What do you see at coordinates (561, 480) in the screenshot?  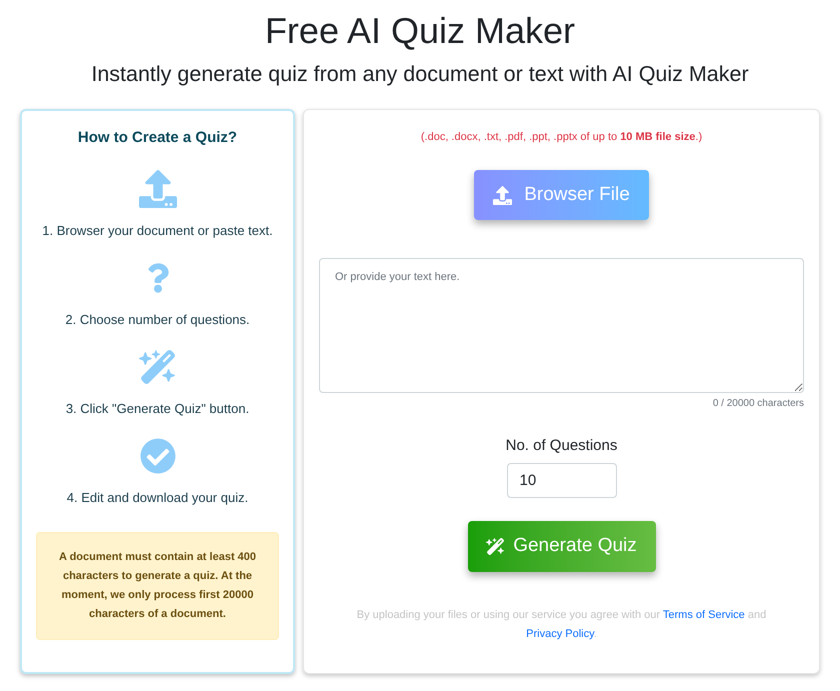 I see `questions-count-field: 10` at bounding box center [561, 480].